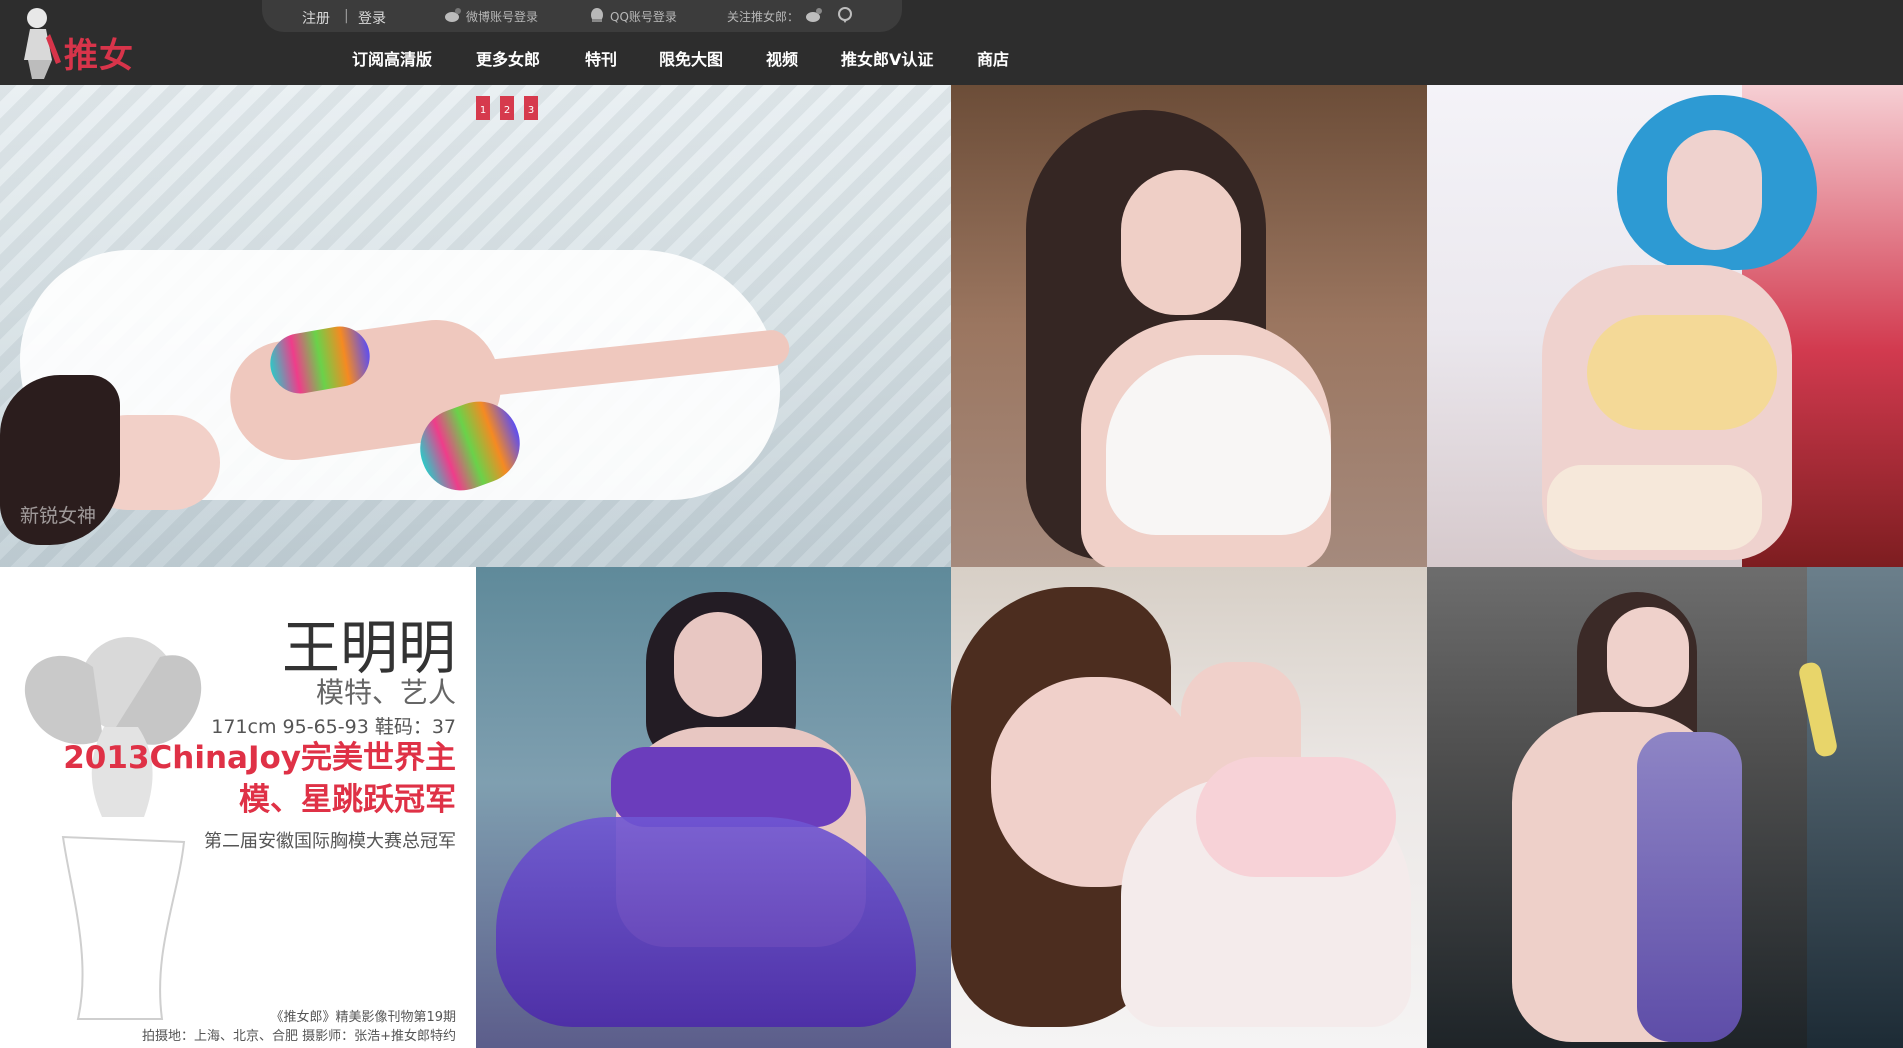 The width and height of the screenshot is (1903, 1048). Describe the element at coordinates (333, 727) in the screenshot. I see `model-stats: 171cm 95-65-93 鞋码：37` at that location.